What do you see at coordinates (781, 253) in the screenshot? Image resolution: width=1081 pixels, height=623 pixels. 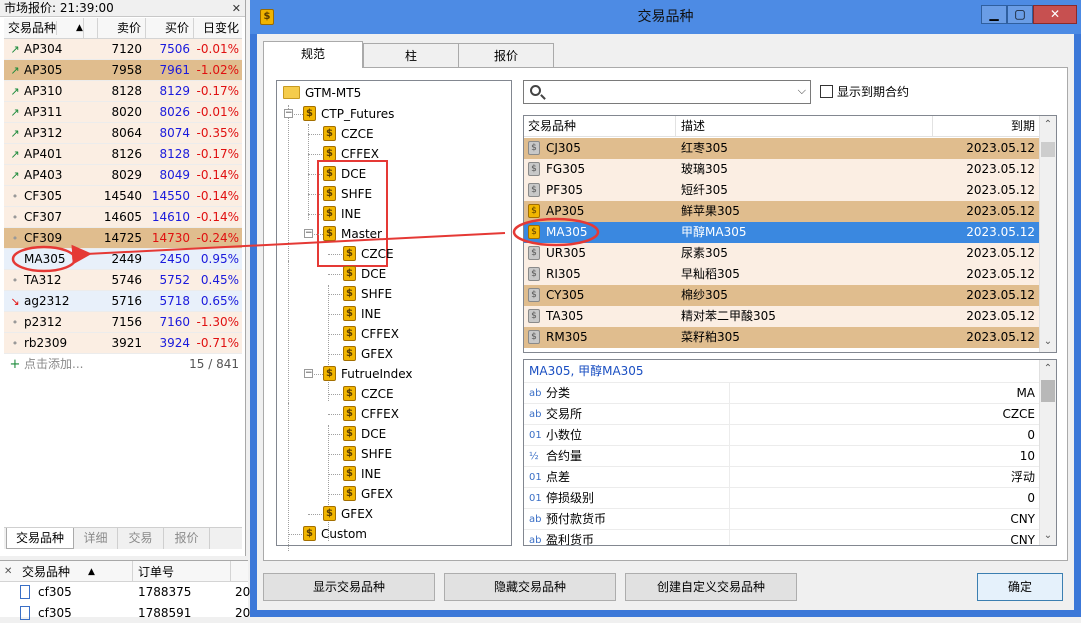 I see `table-row: $ UR305 尿素305 2023.05.12` at bounding box center [781, 253].